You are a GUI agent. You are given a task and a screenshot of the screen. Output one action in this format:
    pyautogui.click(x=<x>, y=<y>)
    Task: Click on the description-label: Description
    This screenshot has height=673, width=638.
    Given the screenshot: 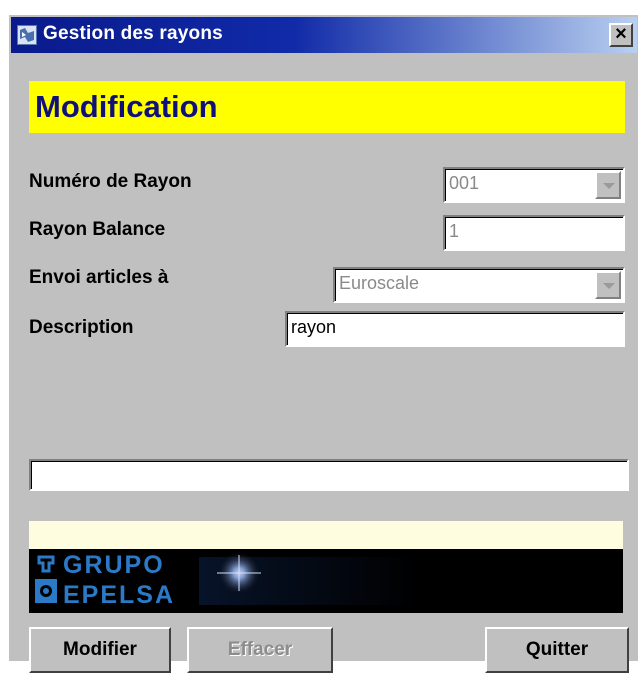 What is the action you would take?
    pyautogui.click(x=81, y=327)
    